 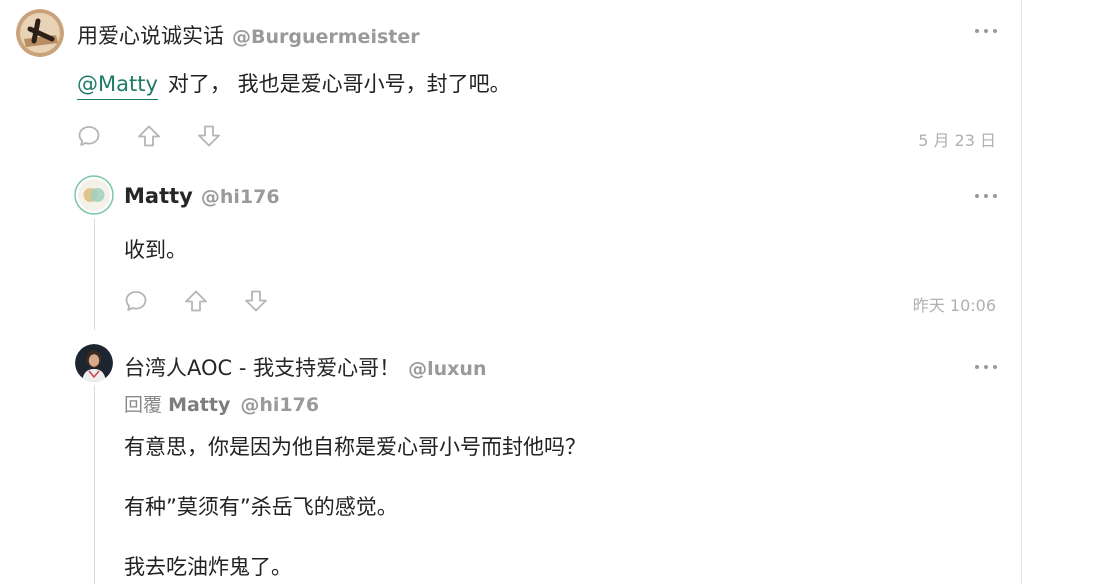 What do you see at coordinates (143, 405) in the screenshot?
I see `reply-to-label: 回覆` at bounding box center [143, 405].